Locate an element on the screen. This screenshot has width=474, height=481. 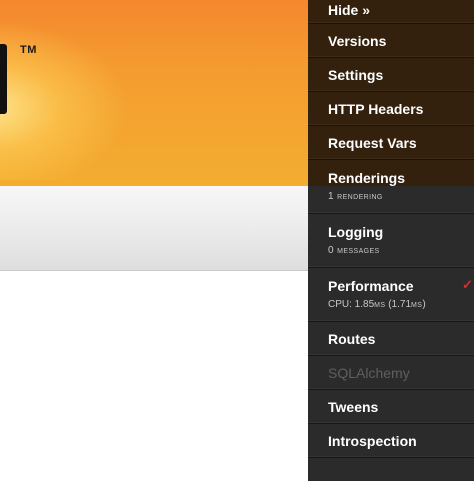
panel-http-headers: HTTP Headers is located at coordinates (391, 109).